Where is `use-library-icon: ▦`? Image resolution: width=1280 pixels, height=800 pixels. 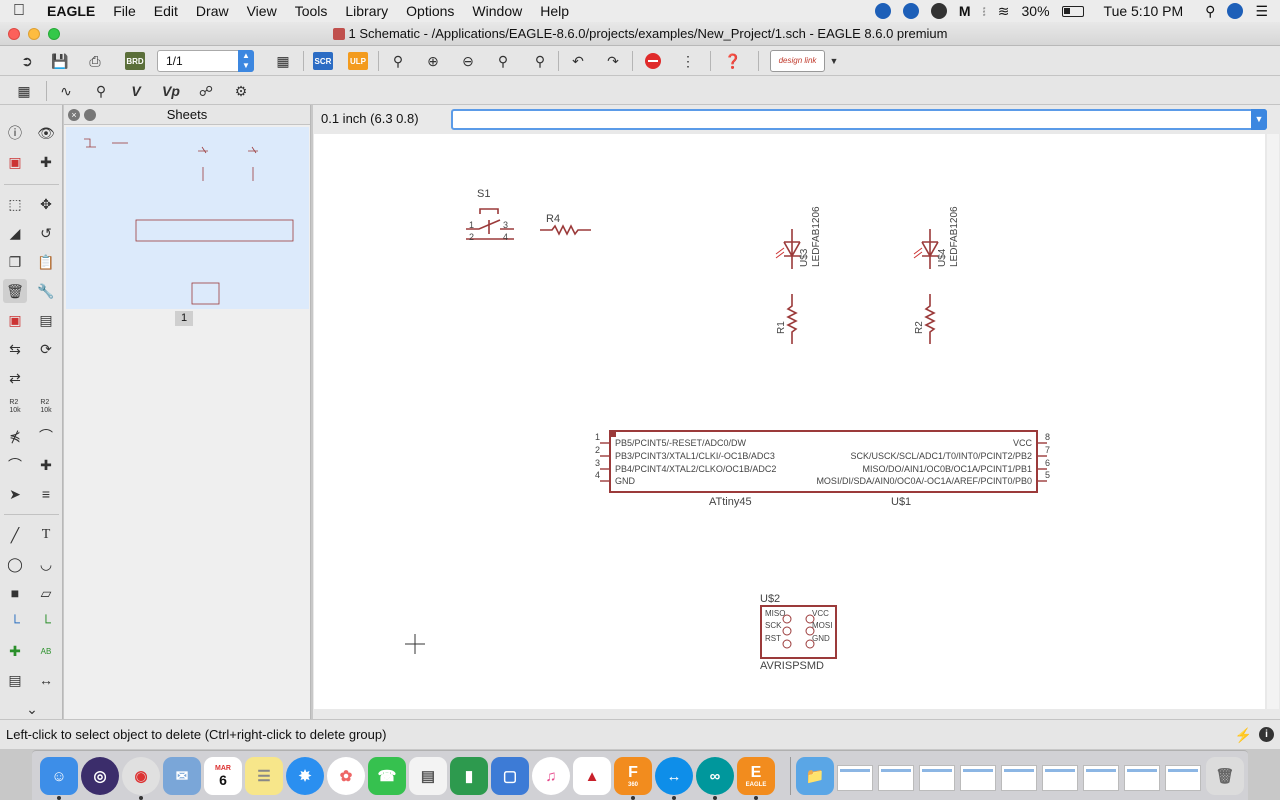 use-library-icon: ▦ is located at coordinates (283, 61).